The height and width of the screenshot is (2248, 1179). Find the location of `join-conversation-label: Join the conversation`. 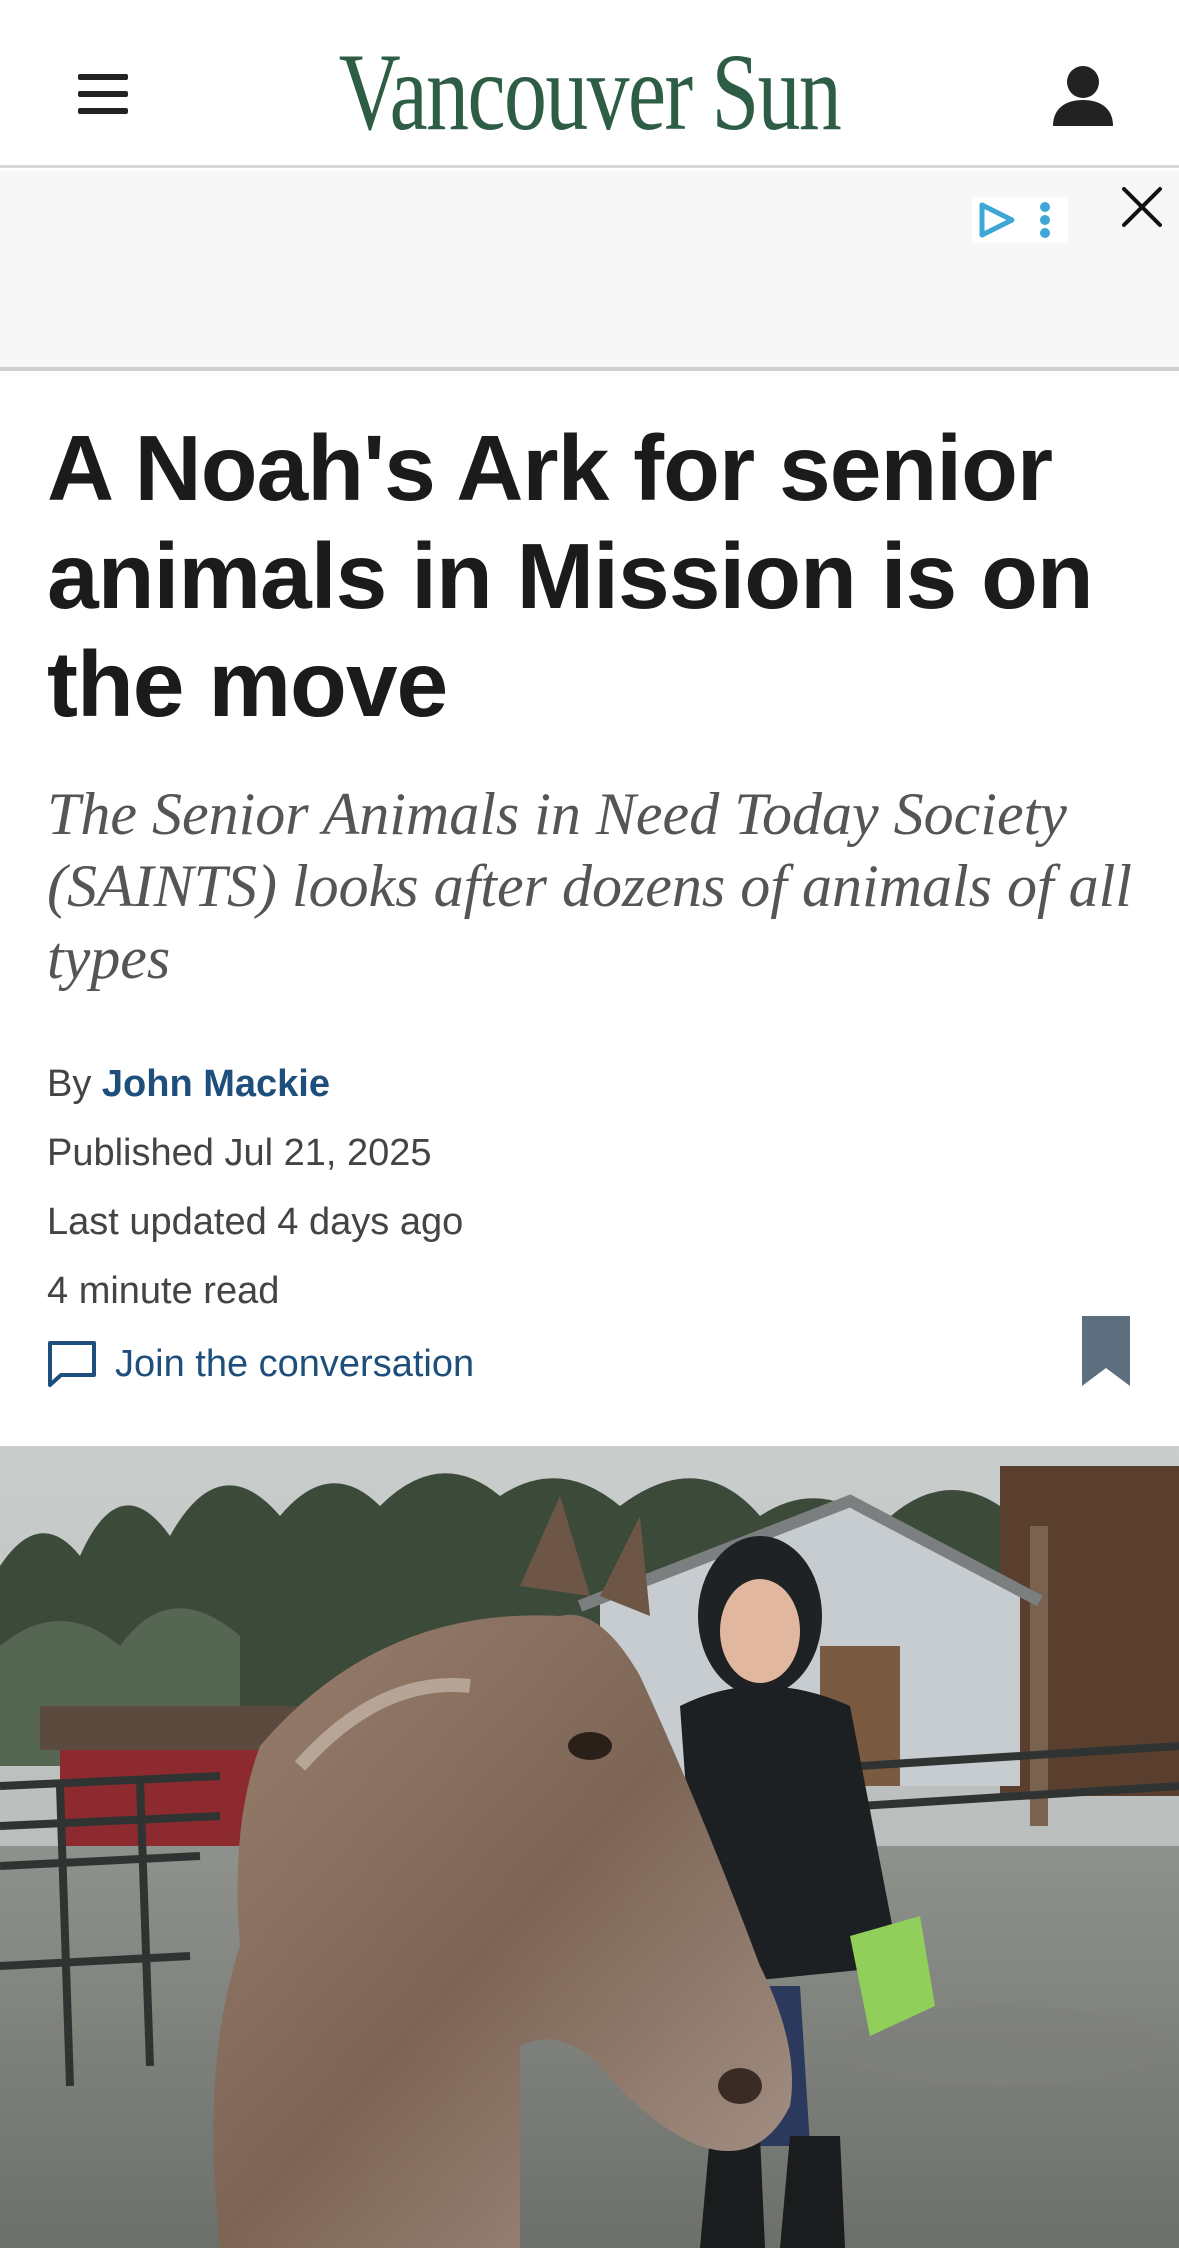

join-conversation-label: Join the conversation is located at coordinates (295, 1363).